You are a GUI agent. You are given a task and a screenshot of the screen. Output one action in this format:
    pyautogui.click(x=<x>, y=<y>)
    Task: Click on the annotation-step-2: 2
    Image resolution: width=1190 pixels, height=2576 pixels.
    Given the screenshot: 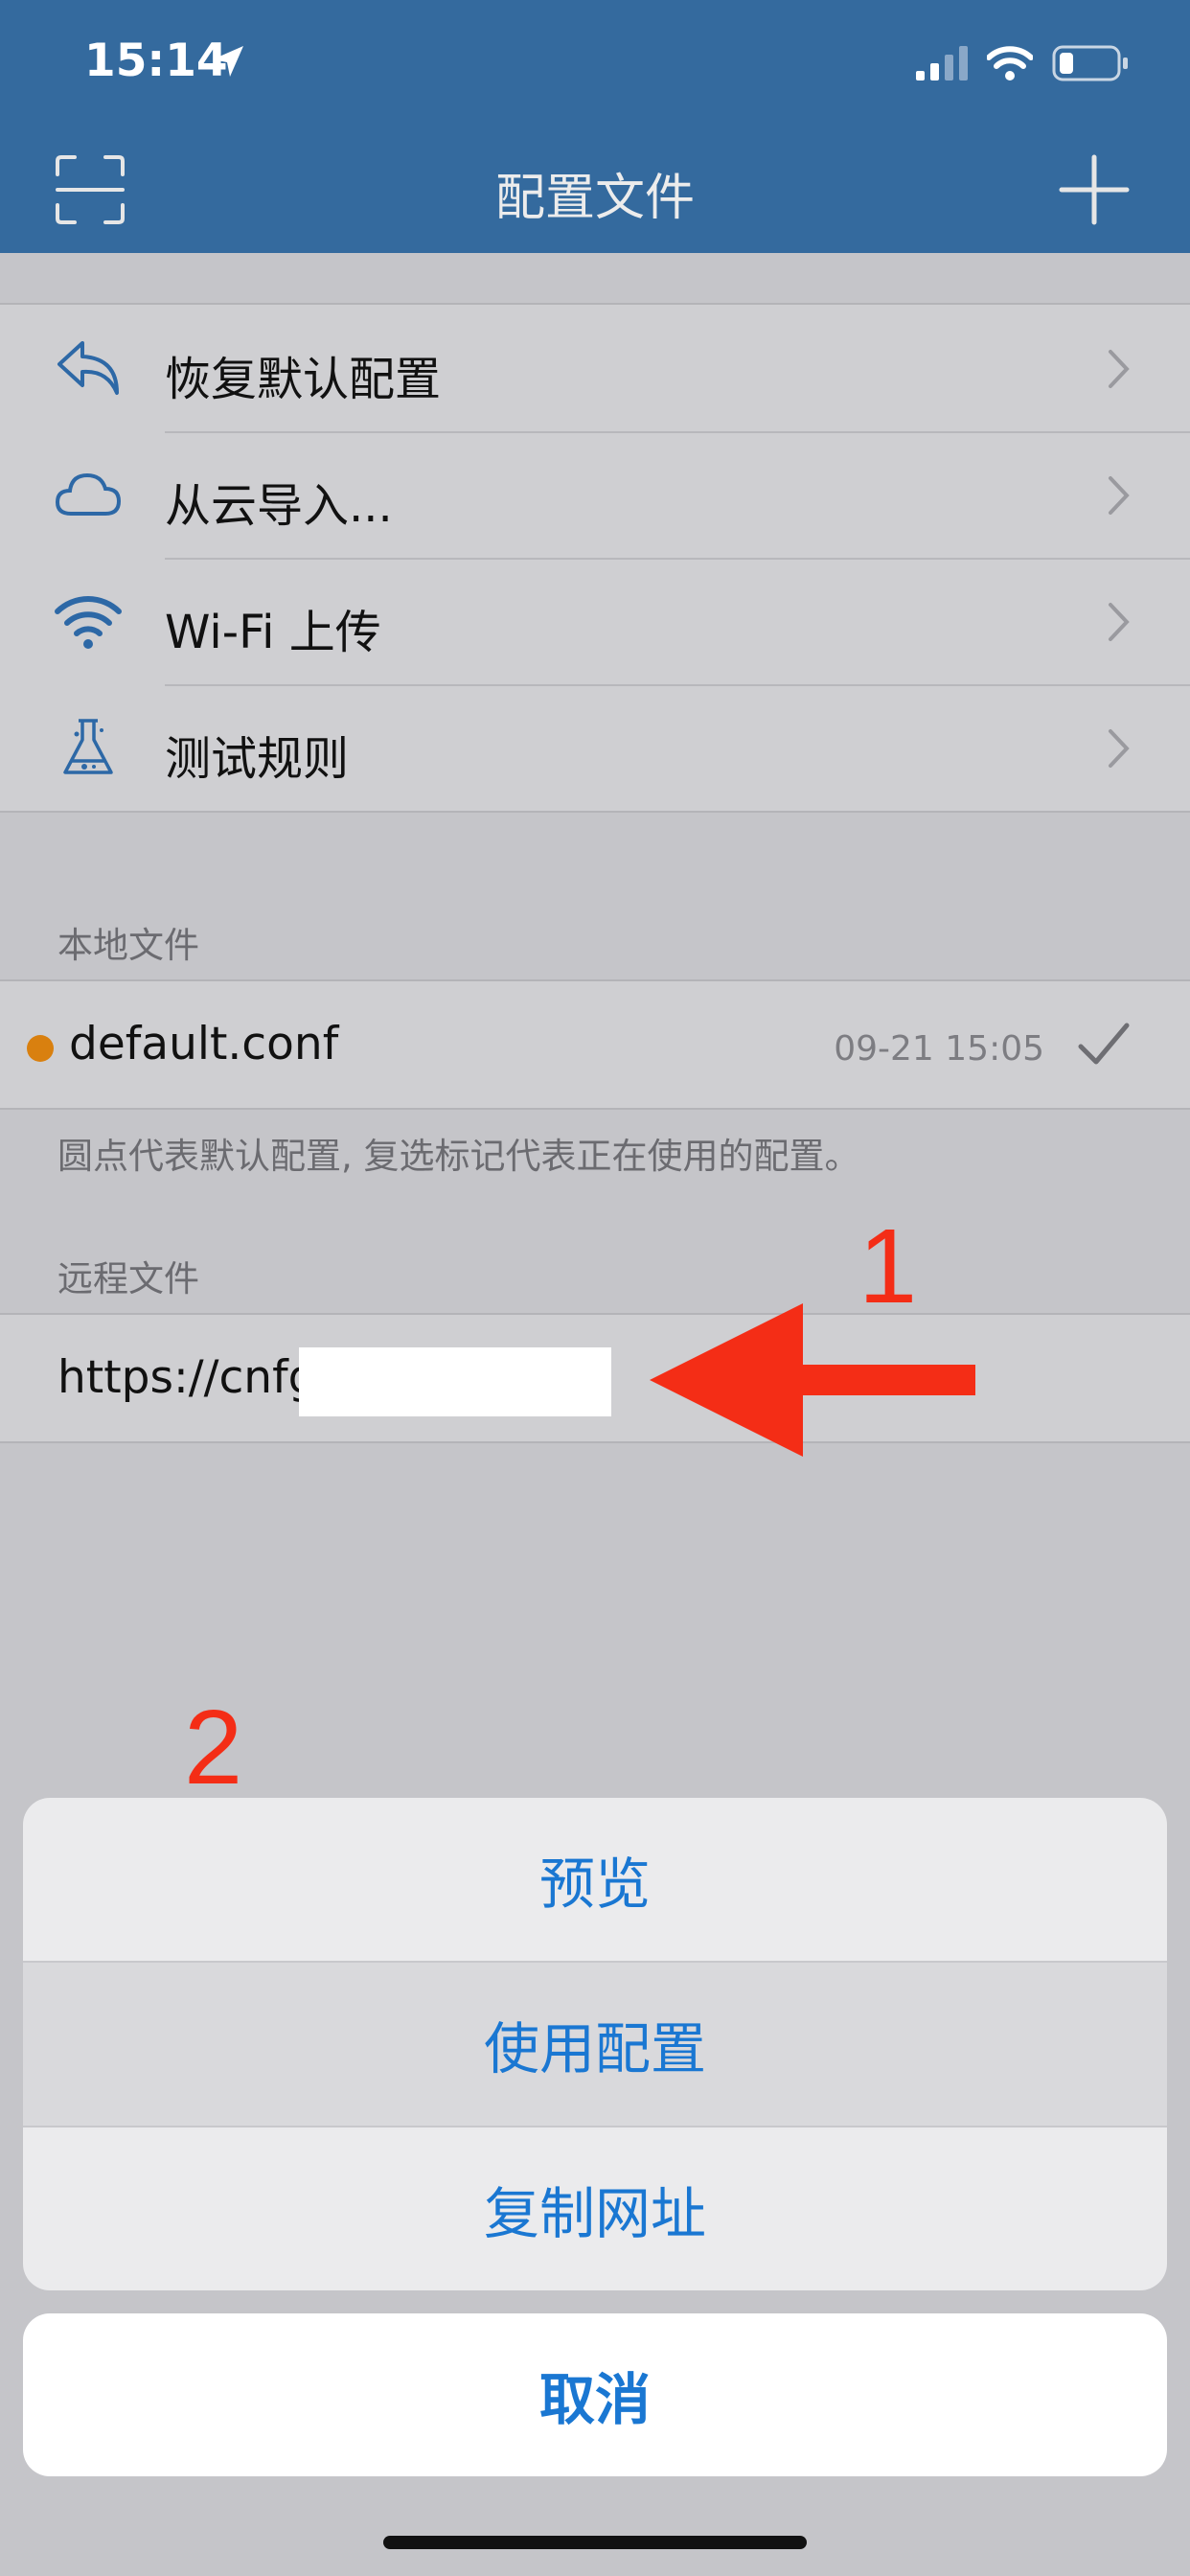 What is the action you would take?
    pyautogui.click(x=214, y=1747)
    